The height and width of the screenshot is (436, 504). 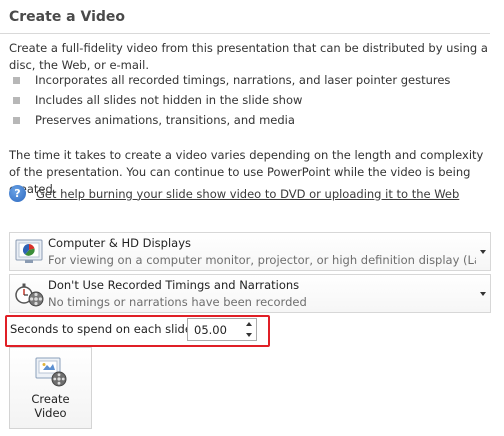 I want to click on help-question-icon: ?, so click(x=17, y=193).